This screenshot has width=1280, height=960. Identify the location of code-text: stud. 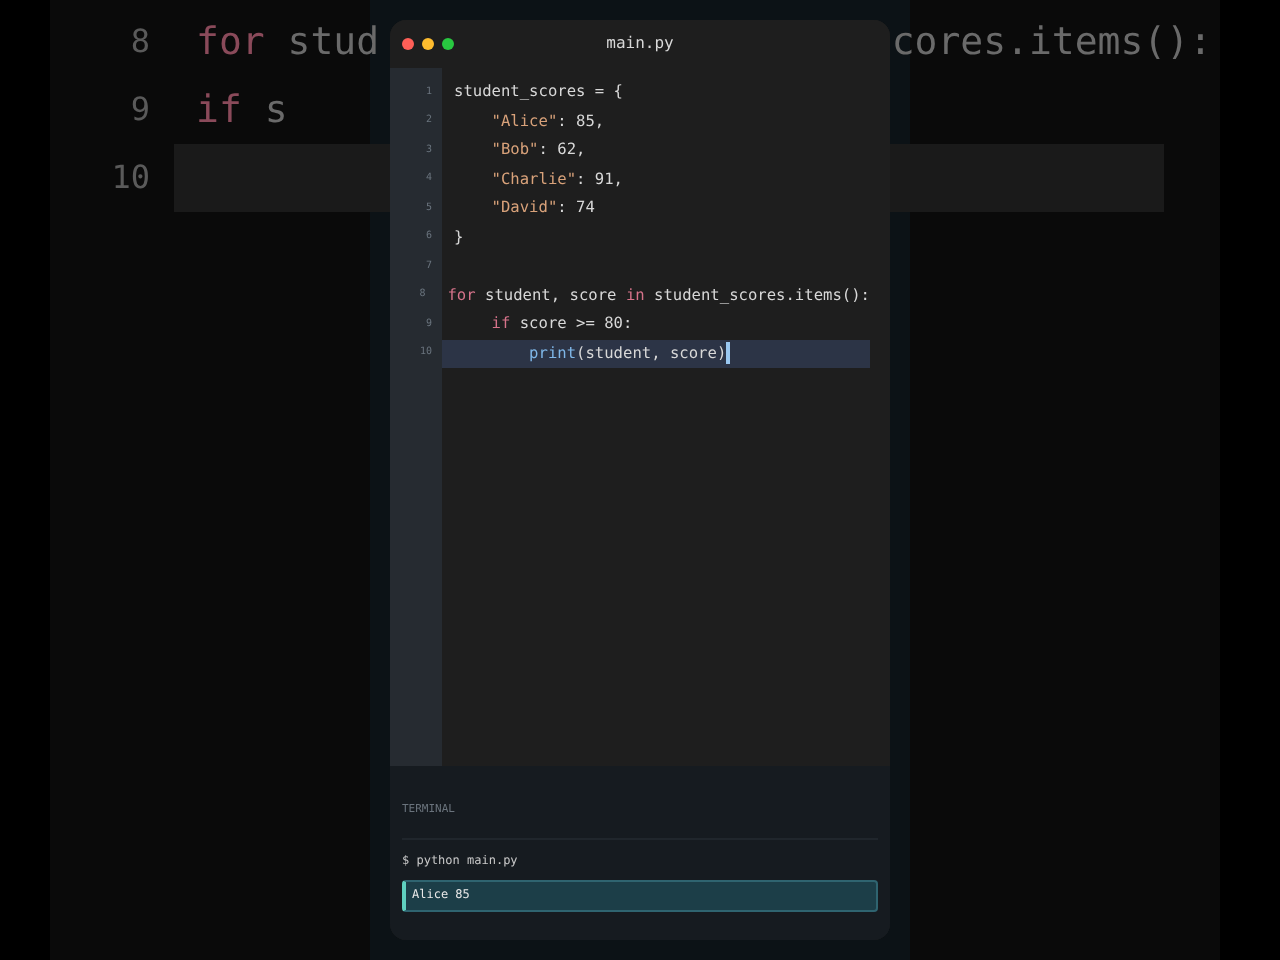
(332, 42).